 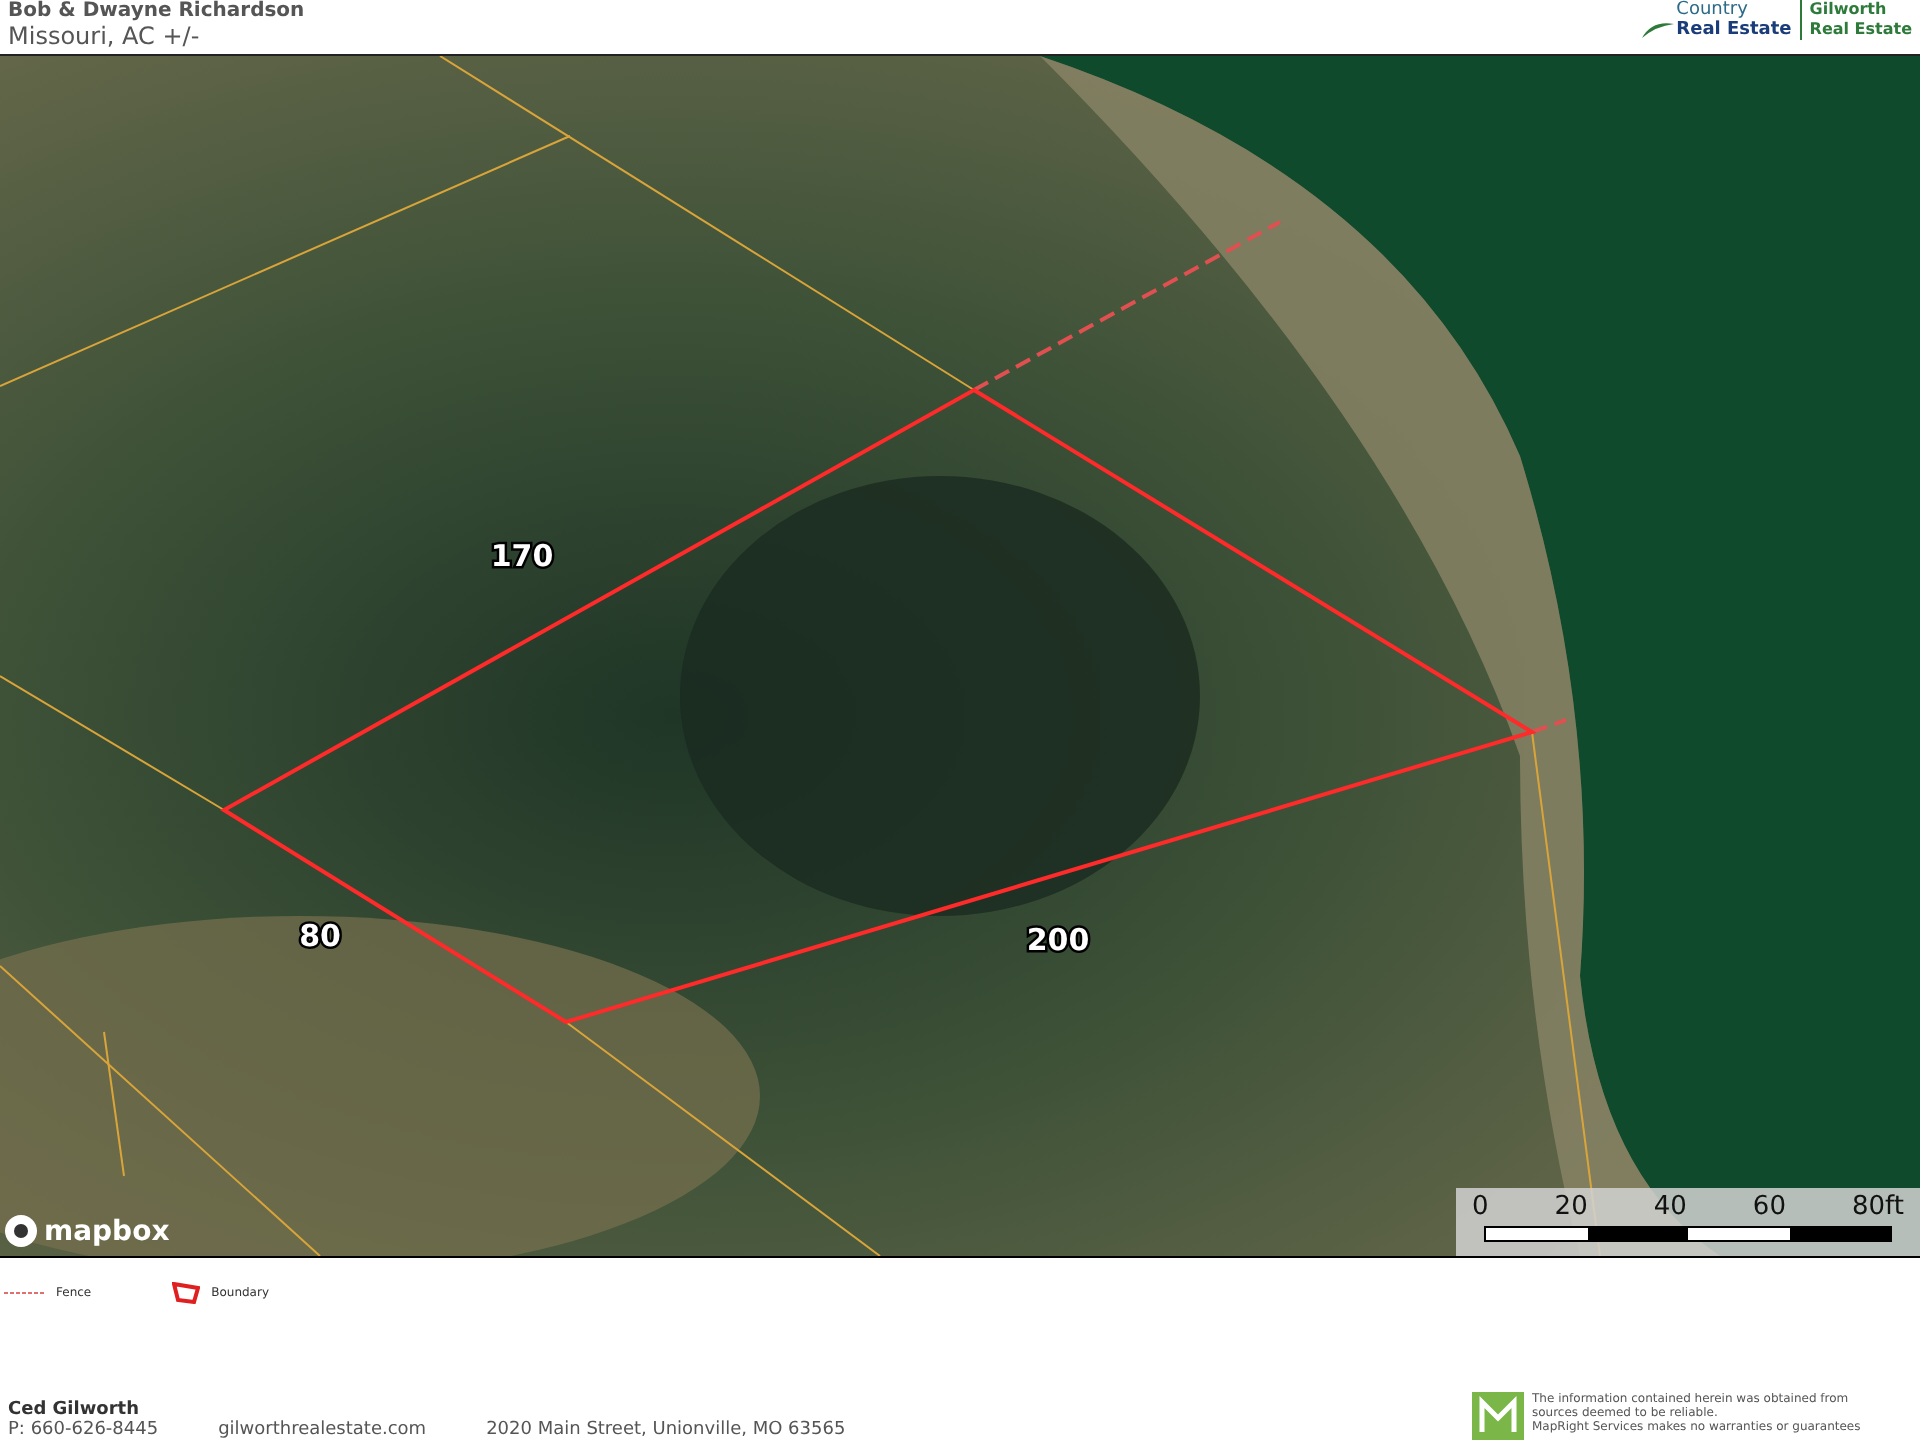 I want to click on dashed-line-icon, so click(x=24, y=1292).